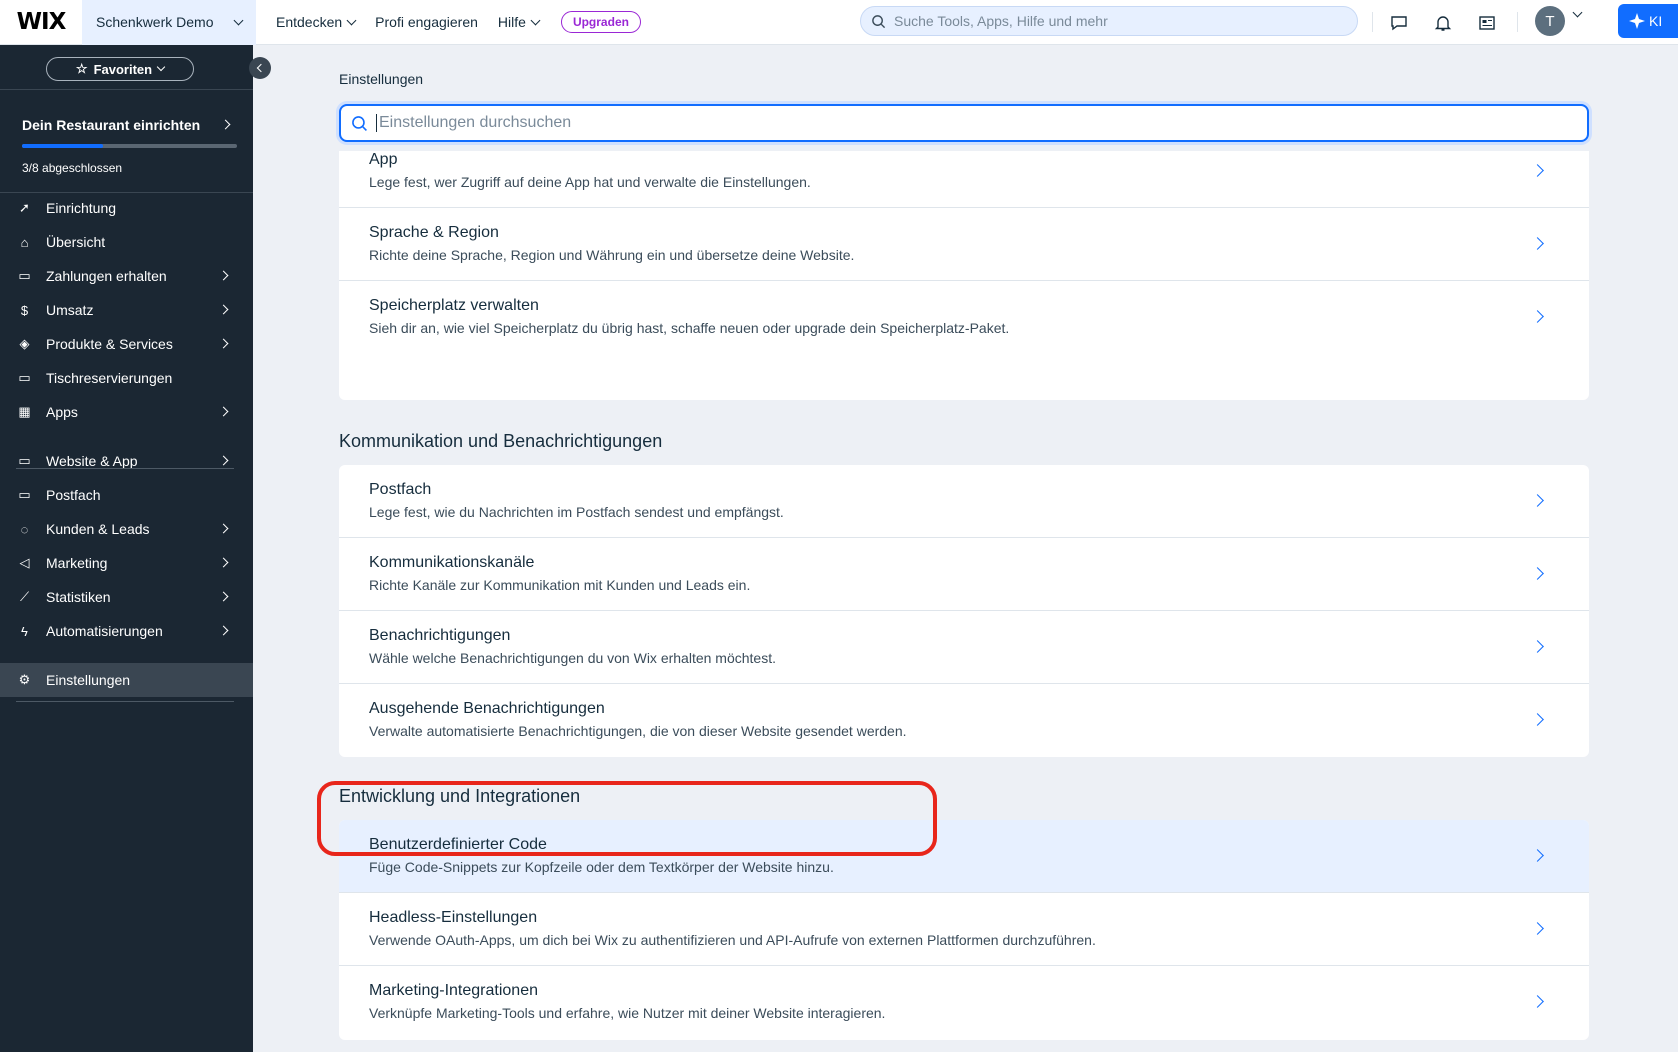 The height and width of the screenshot is (1052, 1678). What do you see at coordinates (98, 529) in the screenshot?
I see `sidebar-item-label: Kunden & Leads` at bounding box center [98, 529].